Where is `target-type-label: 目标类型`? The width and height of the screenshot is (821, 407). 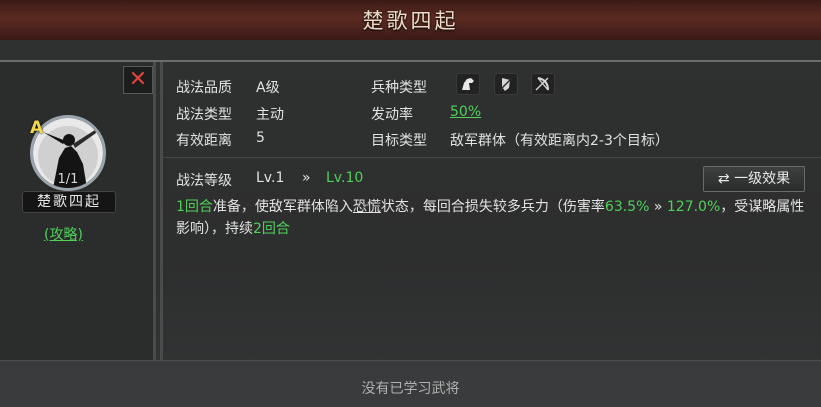
target-type-label: 目标类型 is located at coordinates (399, 141).